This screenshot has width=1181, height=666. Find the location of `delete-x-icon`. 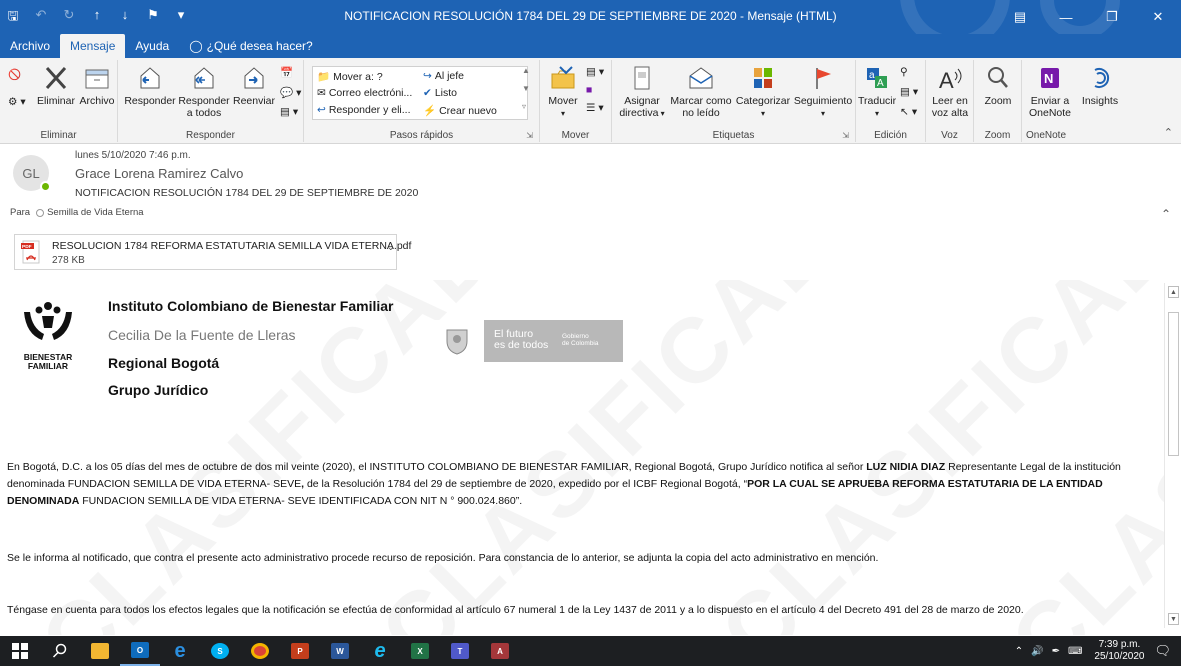

delete-x-icon is located at coordinates (56, 78).